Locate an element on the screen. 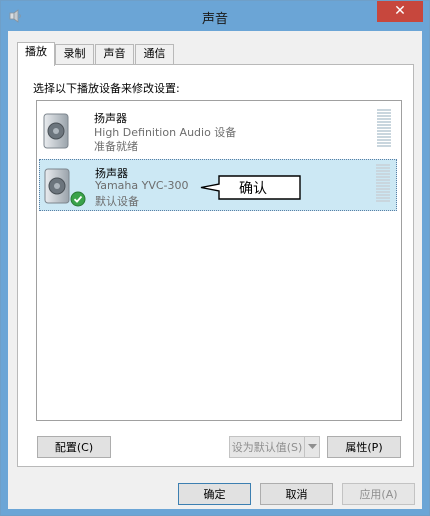 The height and width of the screenshot is (516, 430). tab-communications: 通信 is located at coordinates (154, 54).